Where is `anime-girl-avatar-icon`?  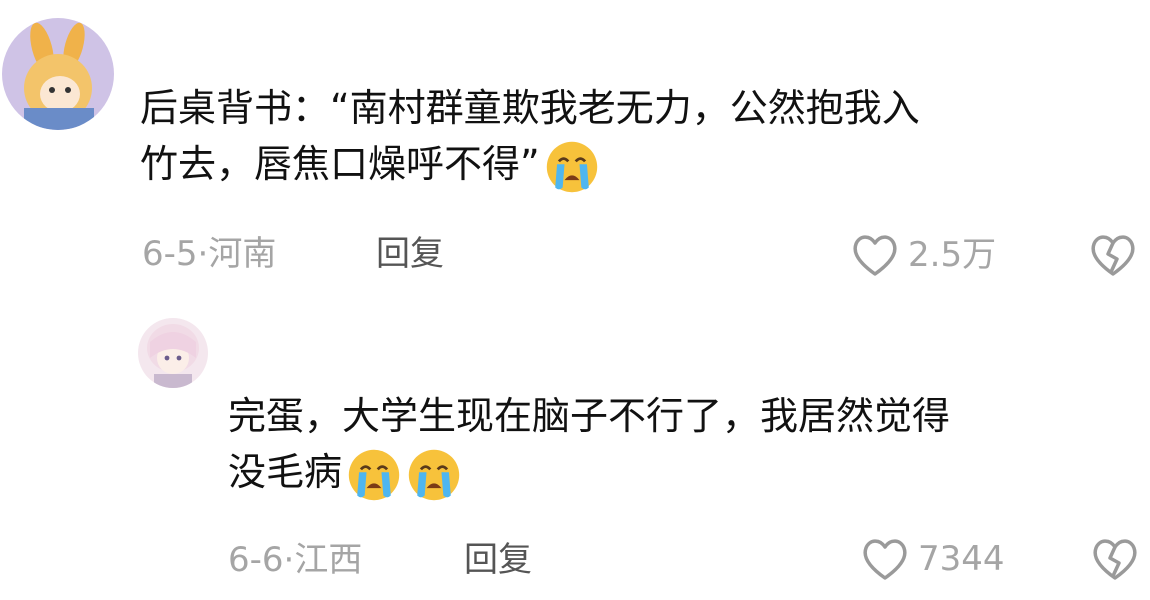 anime-girl-avatar-icon is located at coordinates (173, 353).